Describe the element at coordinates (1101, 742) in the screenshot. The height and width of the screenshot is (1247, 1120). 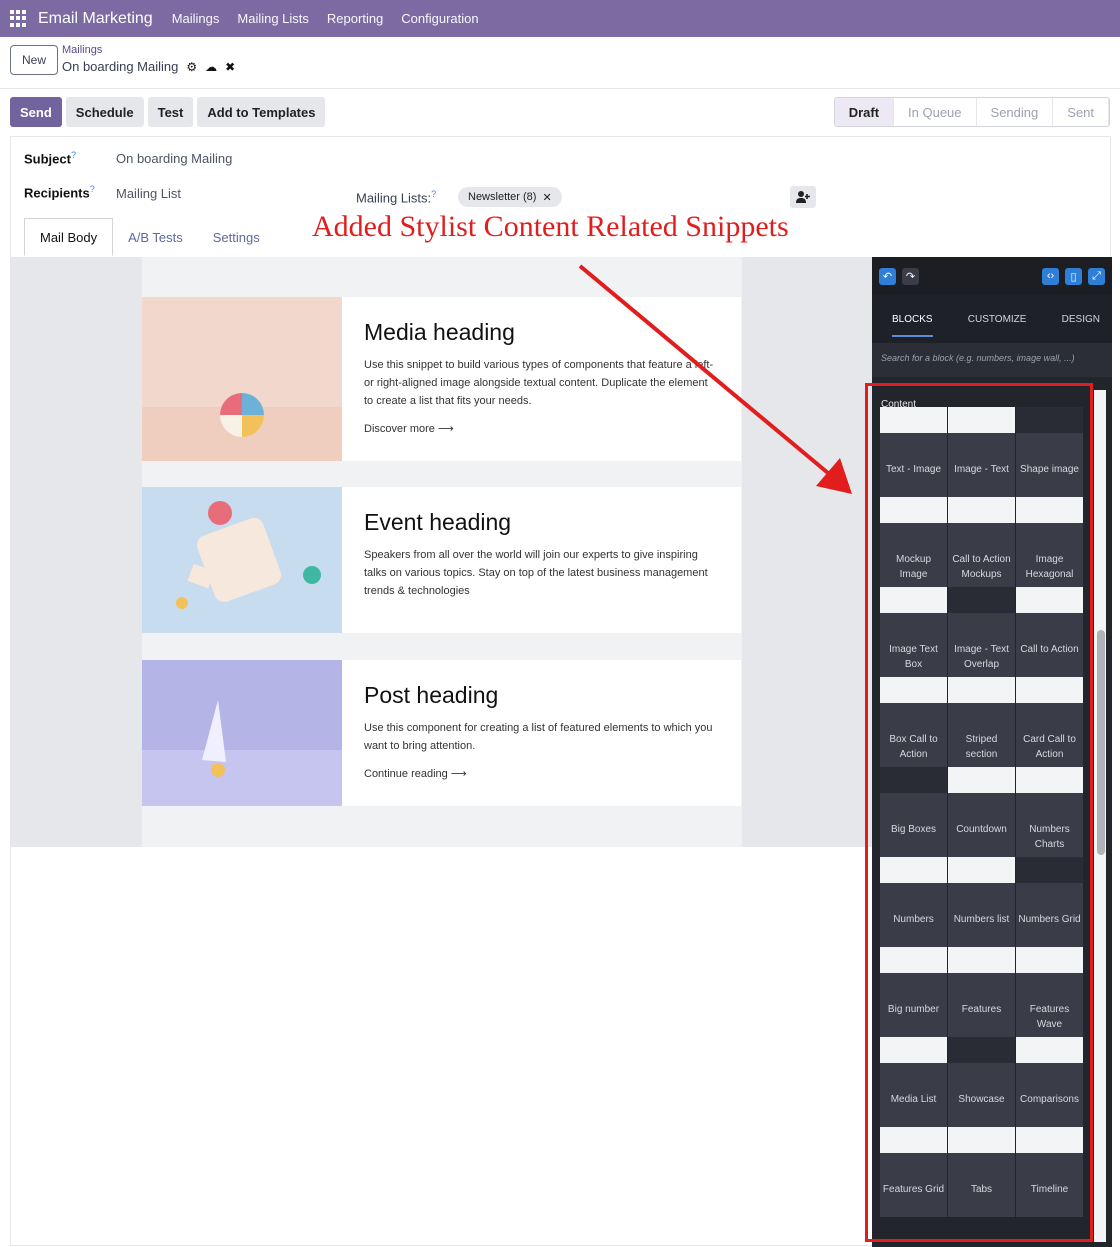
I see `sidebar-scrollbar-thumb` at that location.